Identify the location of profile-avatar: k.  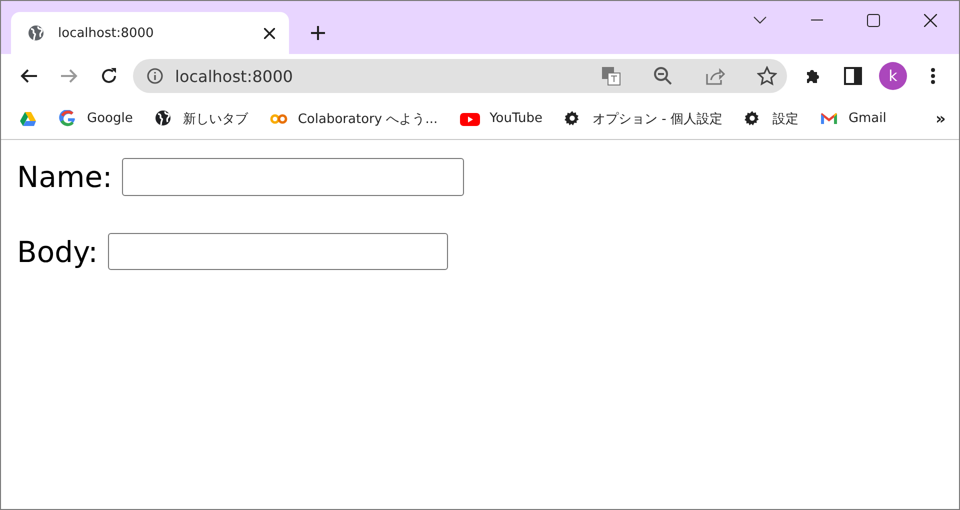
(893, 76).